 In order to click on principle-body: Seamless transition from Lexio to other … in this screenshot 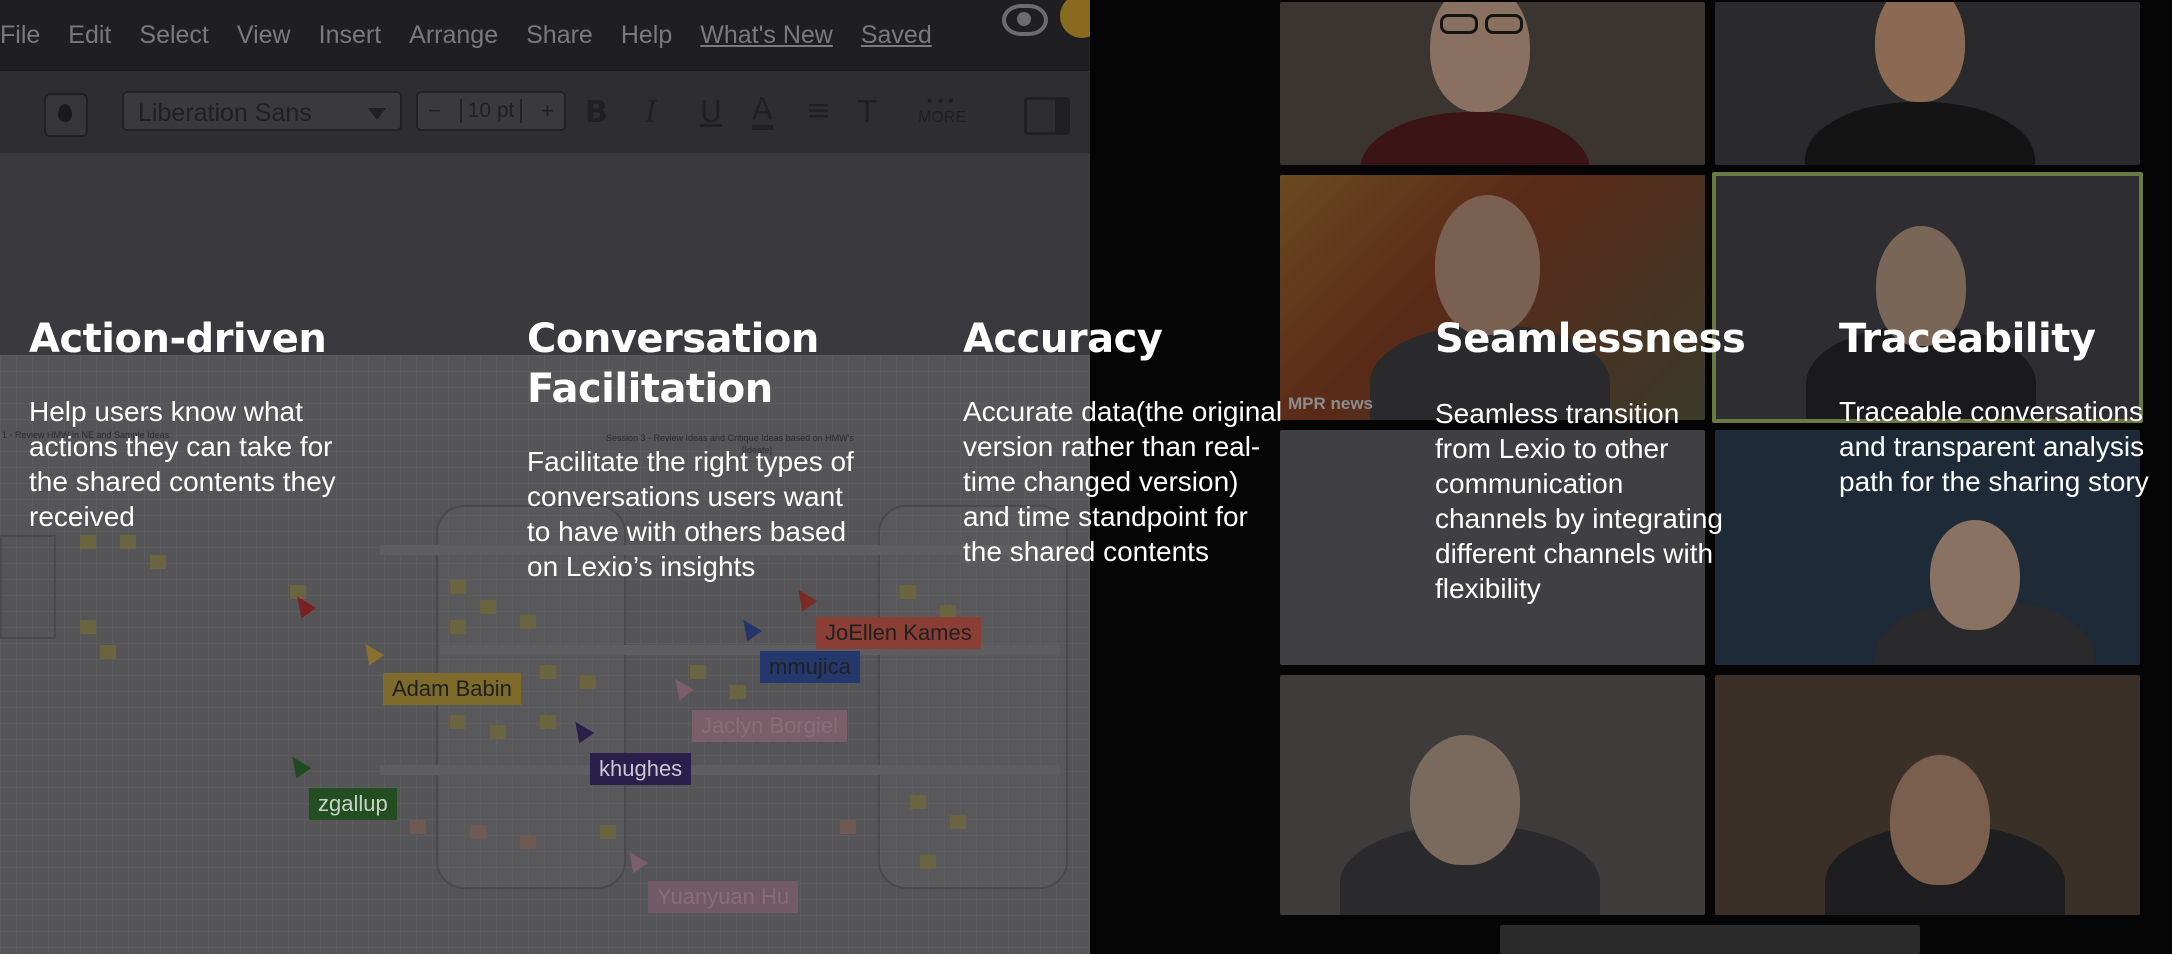, I will do `click(1579, 501)`.